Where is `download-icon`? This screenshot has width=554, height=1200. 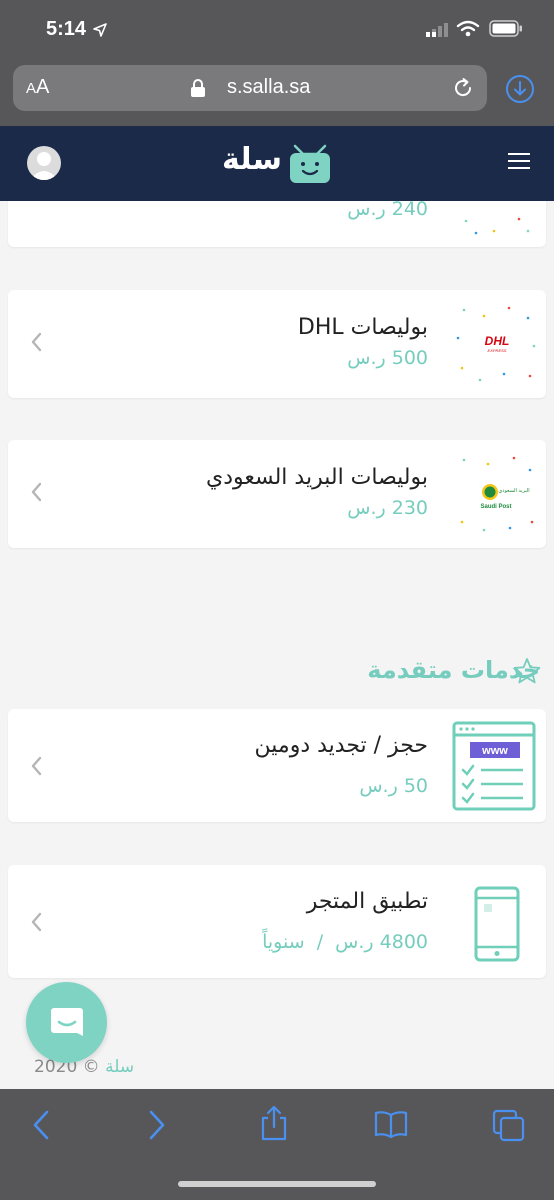 download-icon is located at coordinates (520, 91).